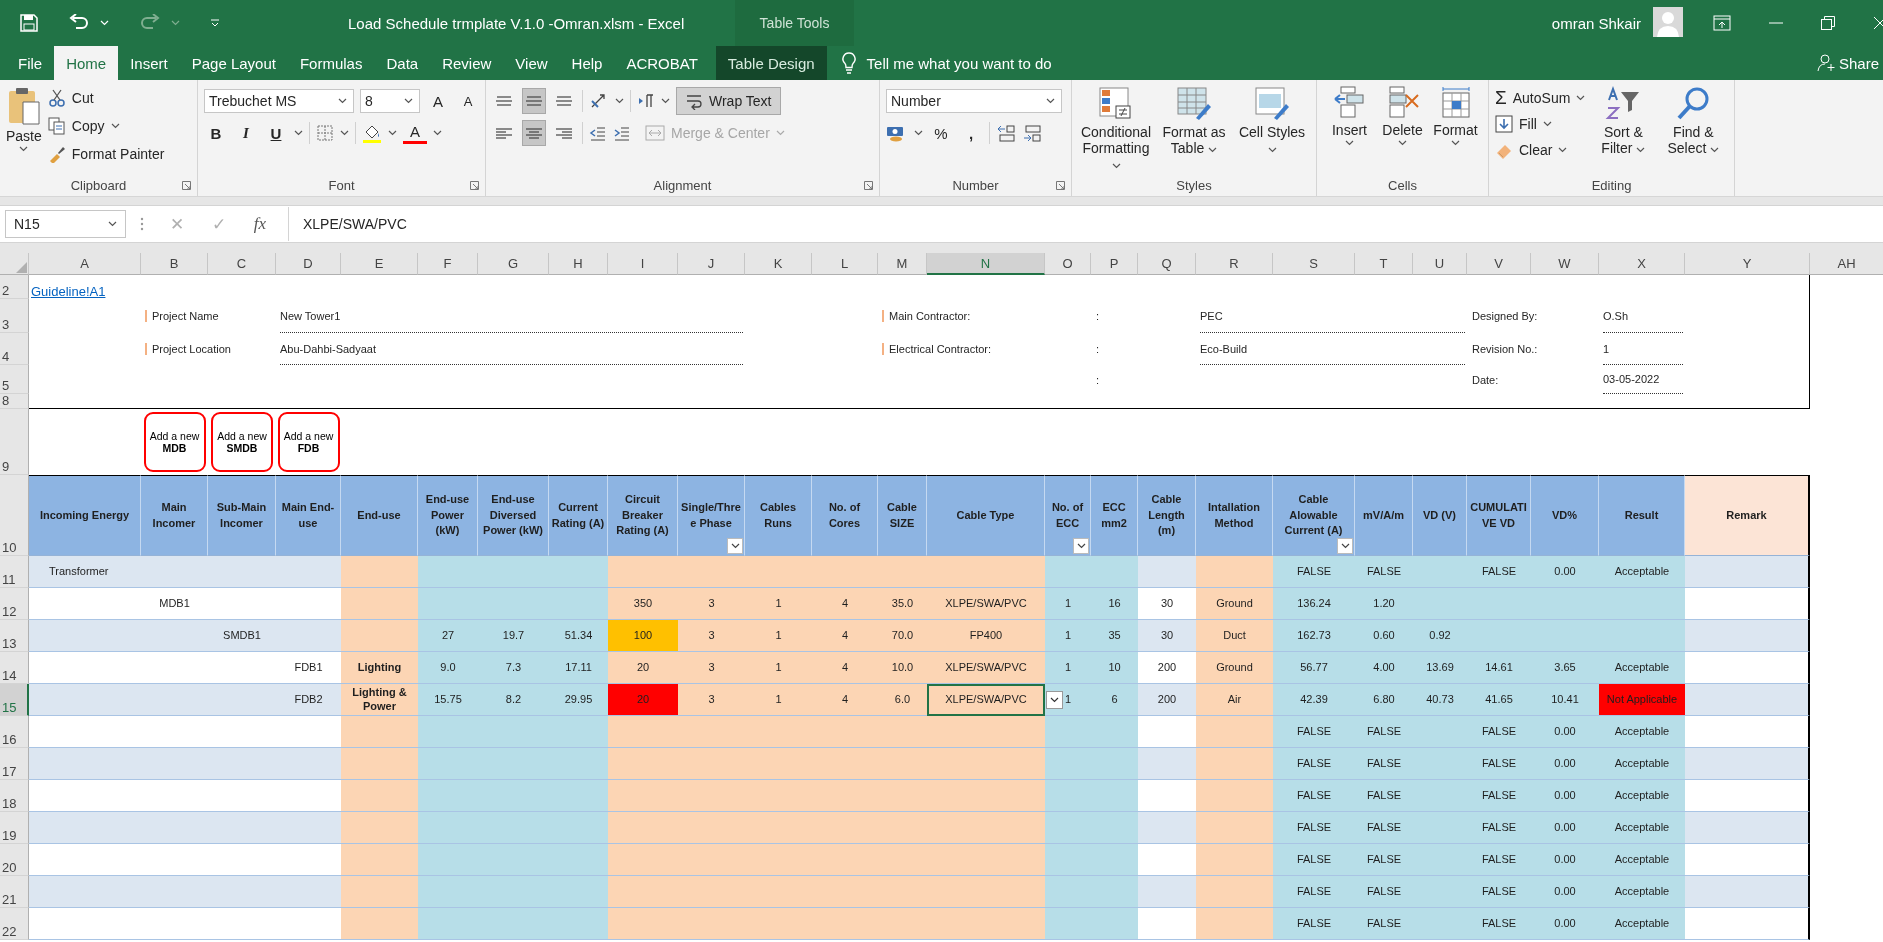 This screenshot has width=1883, height=942. Describe the element at coordinates (1440, 264) in the screenshot. I see `column-letter: U` at that location.